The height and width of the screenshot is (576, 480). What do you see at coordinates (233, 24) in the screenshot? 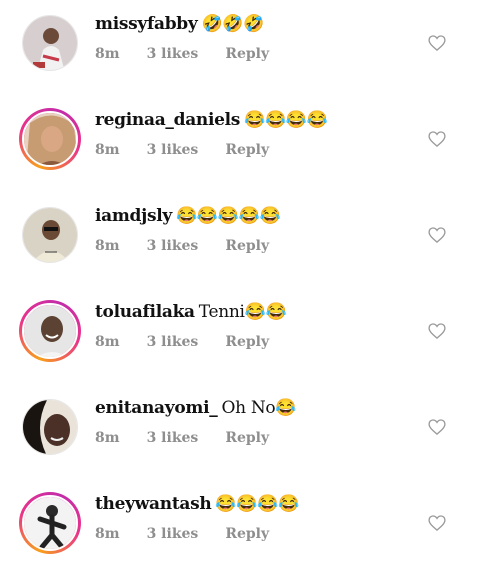
I see `comment-text: 🤣🤣🤣` at bounding box center [233, 24].